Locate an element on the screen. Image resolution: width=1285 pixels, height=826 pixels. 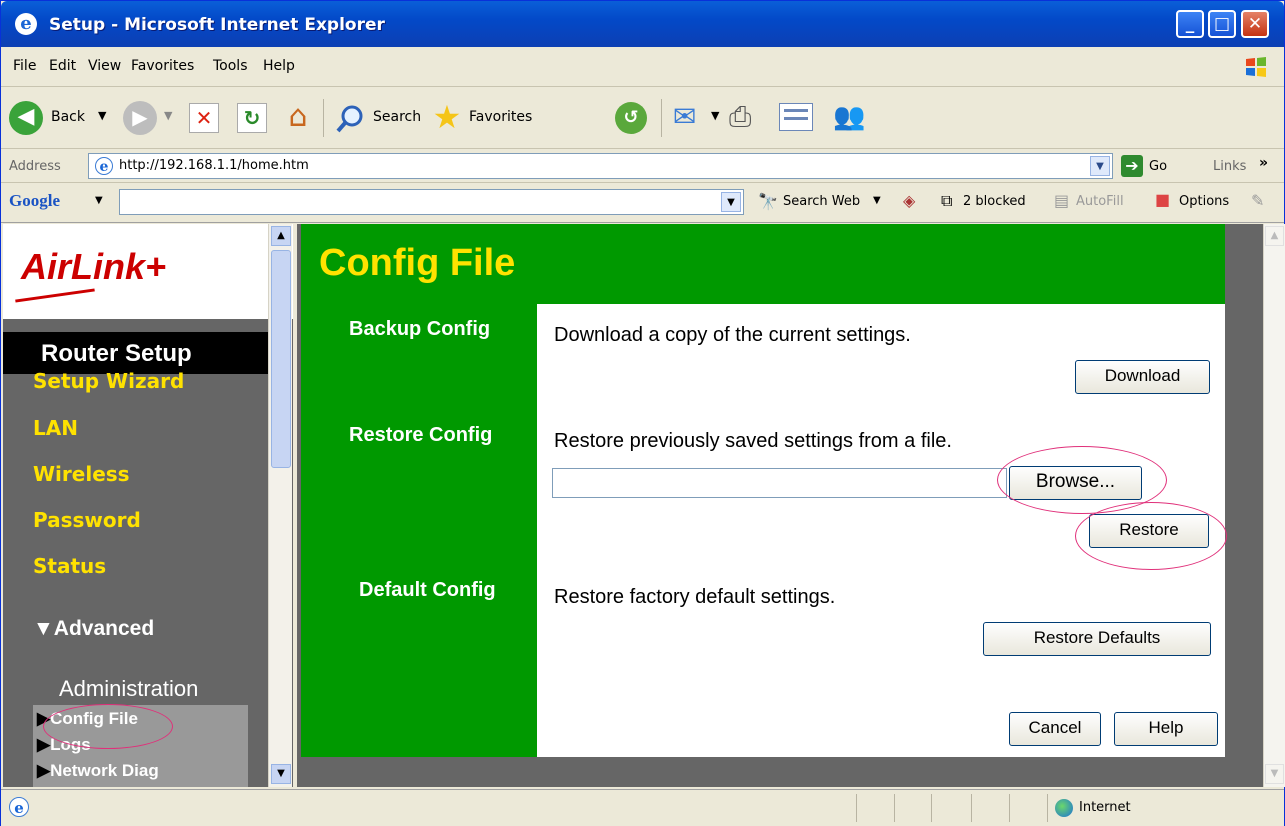
logo-area: AirLink+ is located at coordinates (148, 271).